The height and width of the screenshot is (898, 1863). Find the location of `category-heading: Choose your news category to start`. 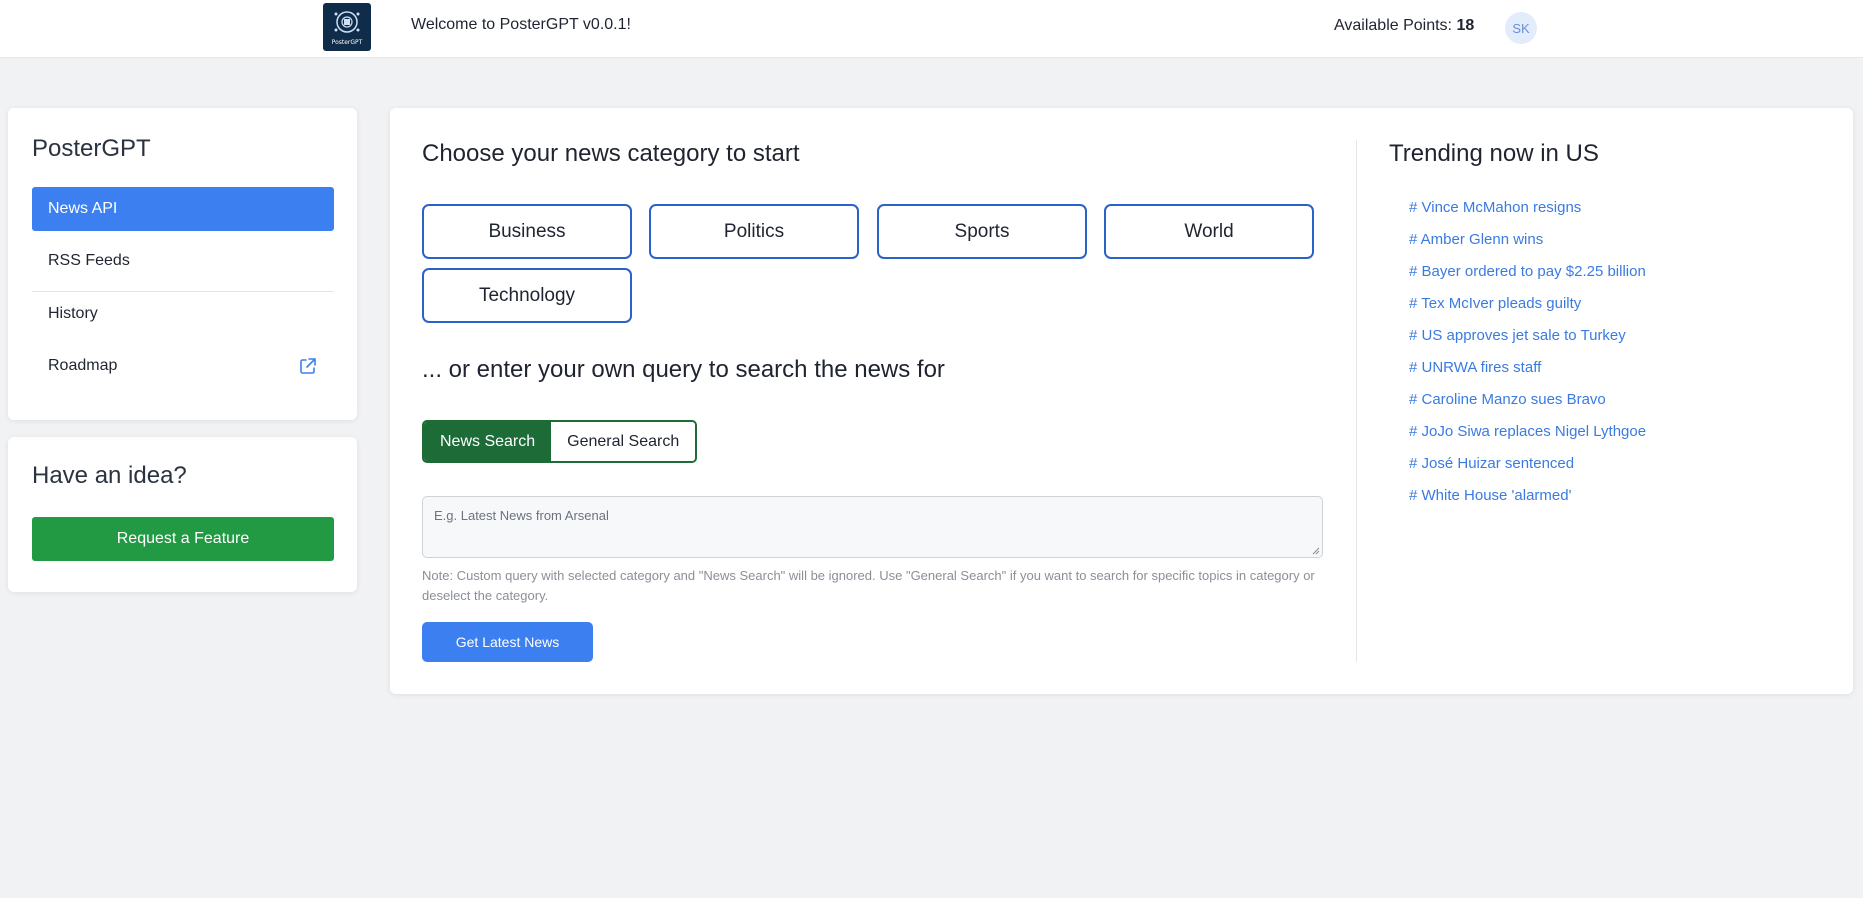

category-heading: Choose your news category to start is located at coordinates (611, 153).